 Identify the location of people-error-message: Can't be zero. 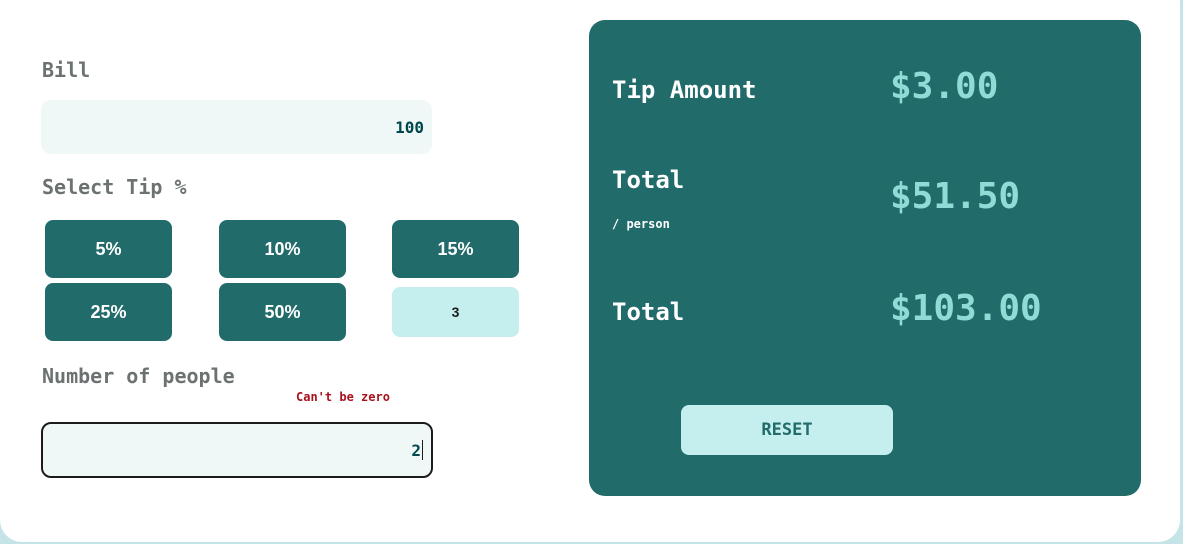
(343, 397).